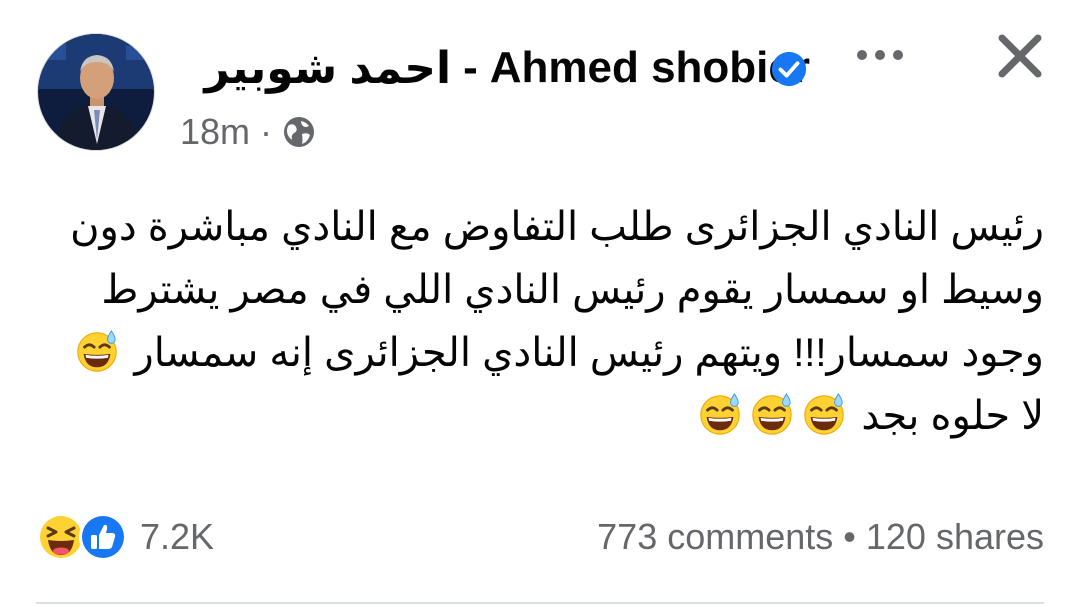 Image resolution: width=1080 pixels, height=607 pixels. What do you see at coordinates (327, 68) in the screenshot?
I see `author-name-arabic: احمد شوبير` at bounding box center [327, 68].